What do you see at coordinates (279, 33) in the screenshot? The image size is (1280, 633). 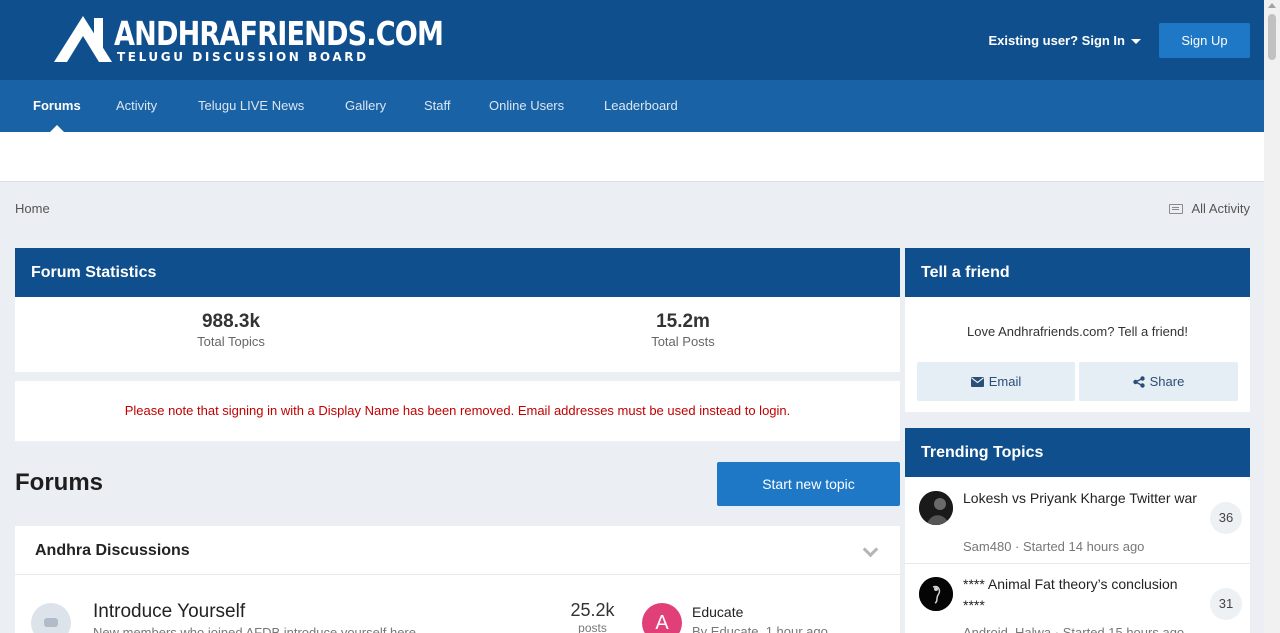 I see `logo-wordmark: ANDHRAFRIENDS.COM` at bounding box center [279, 33].